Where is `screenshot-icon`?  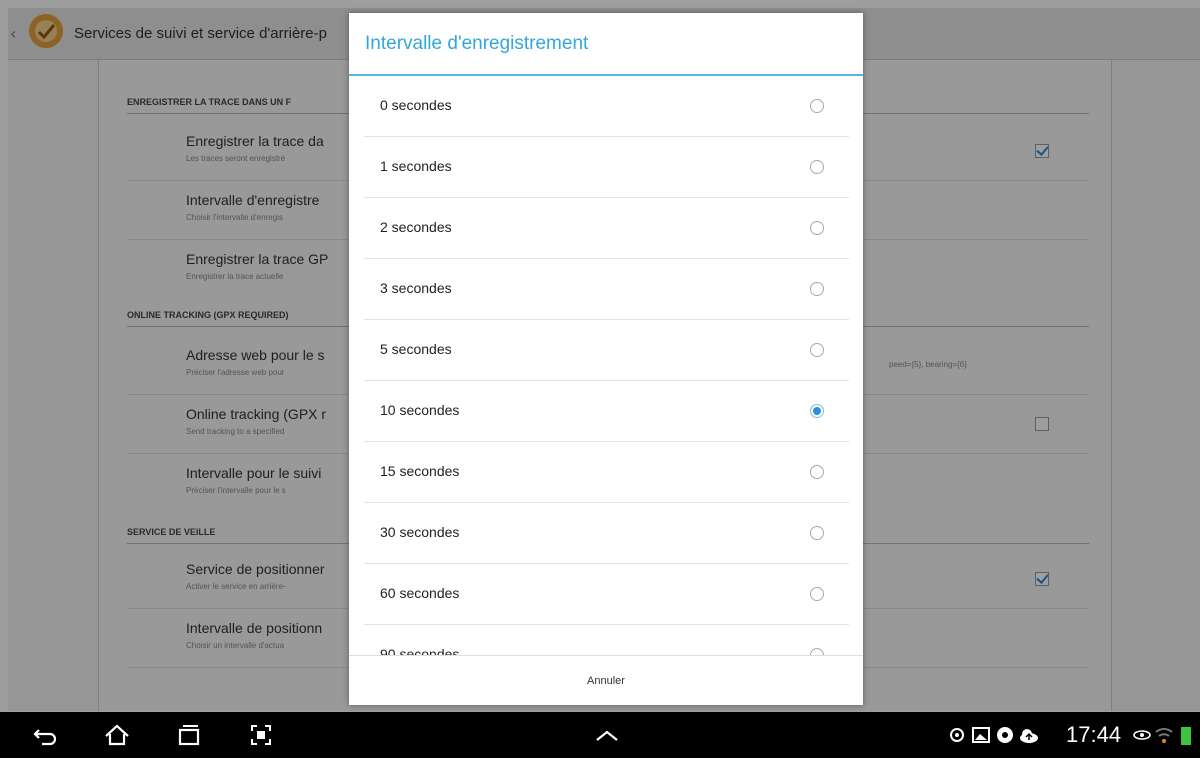 screenshot-icon is located at coordinates (261, 735).